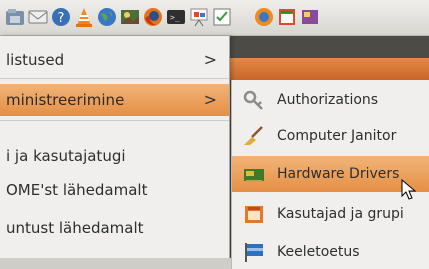 The width and height of the screenshot is (429, 269). Describe the element at coordinates (75, 228) in the screenshot. I see `menu-item-label: untust lähedamalt` at that location.